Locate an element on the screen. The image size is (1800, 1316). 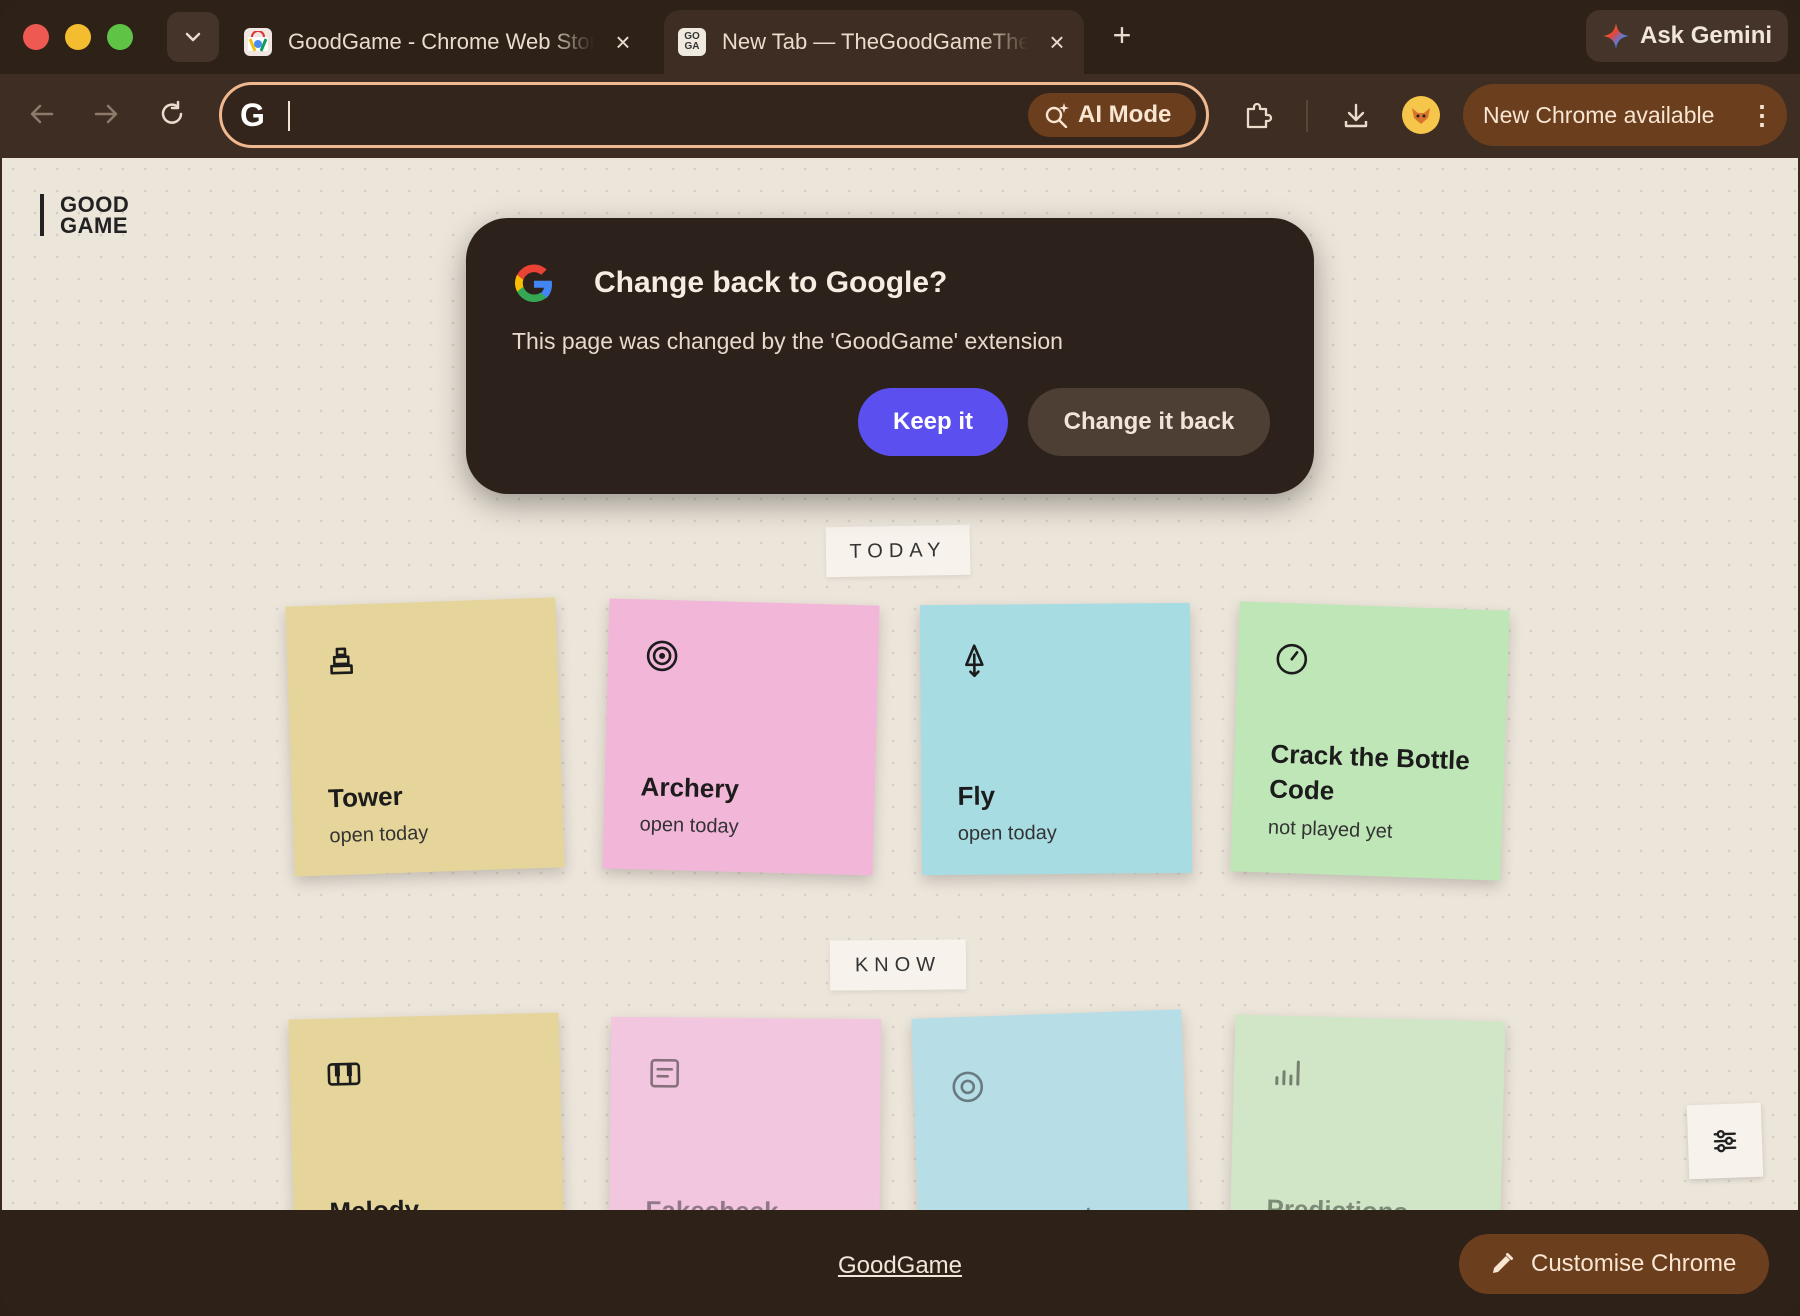
note-crack-the-bottle-code: Crack the Bottle Code not played yet is located at coordinates (1370, 741).